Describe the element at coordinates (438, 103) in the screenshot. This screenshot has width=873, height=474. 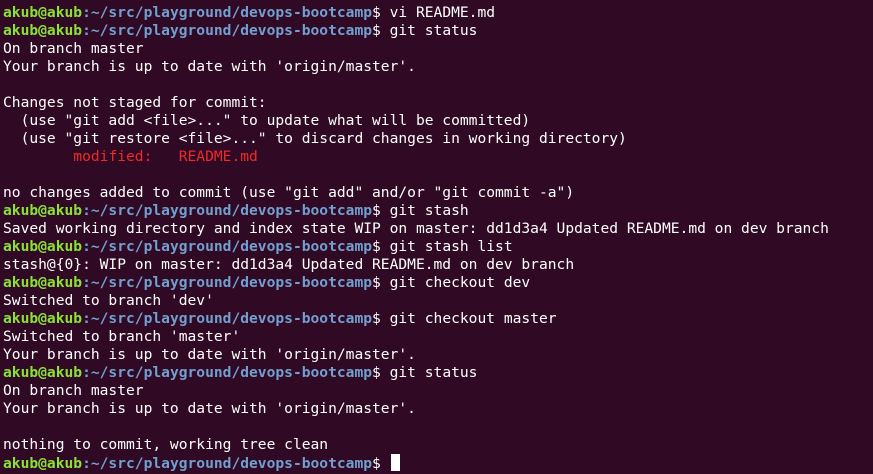
I see `output-line: Changes not staged for commit:` at that location.